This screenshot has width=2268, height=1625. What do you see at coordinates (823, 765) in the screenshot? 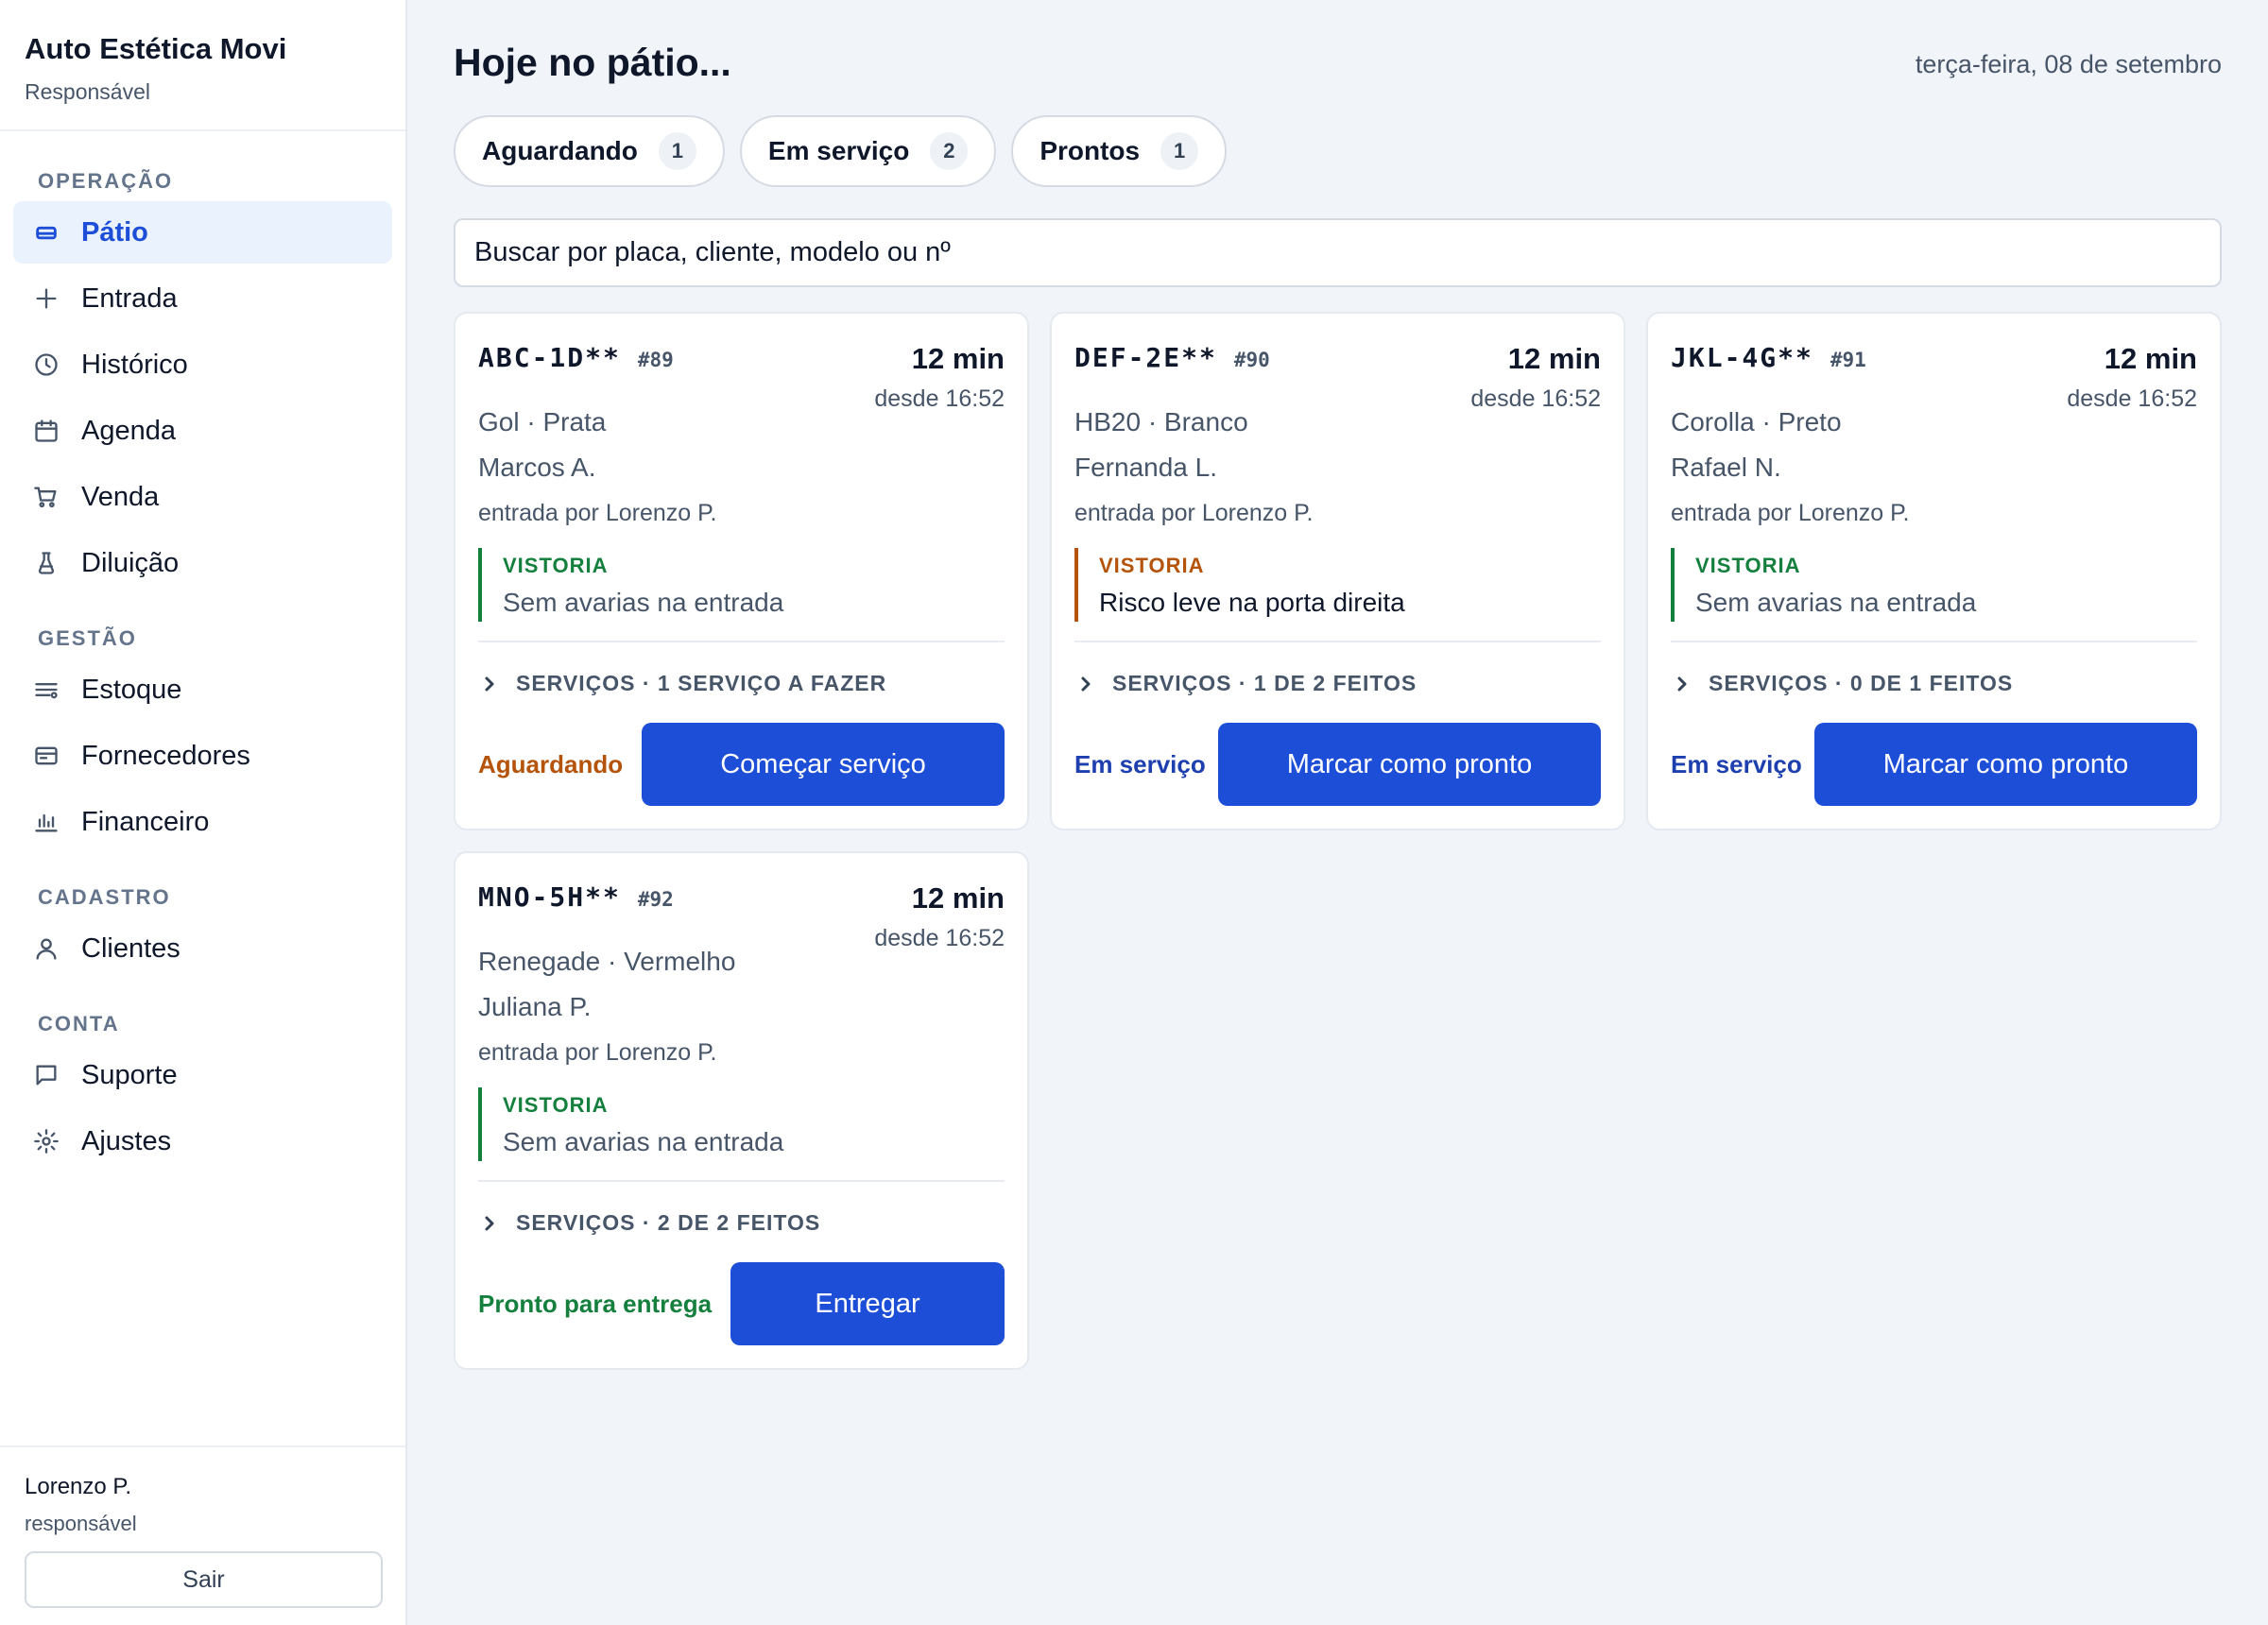
I see `start-service-button: Começar serviço` at bounding box center [823, 765].